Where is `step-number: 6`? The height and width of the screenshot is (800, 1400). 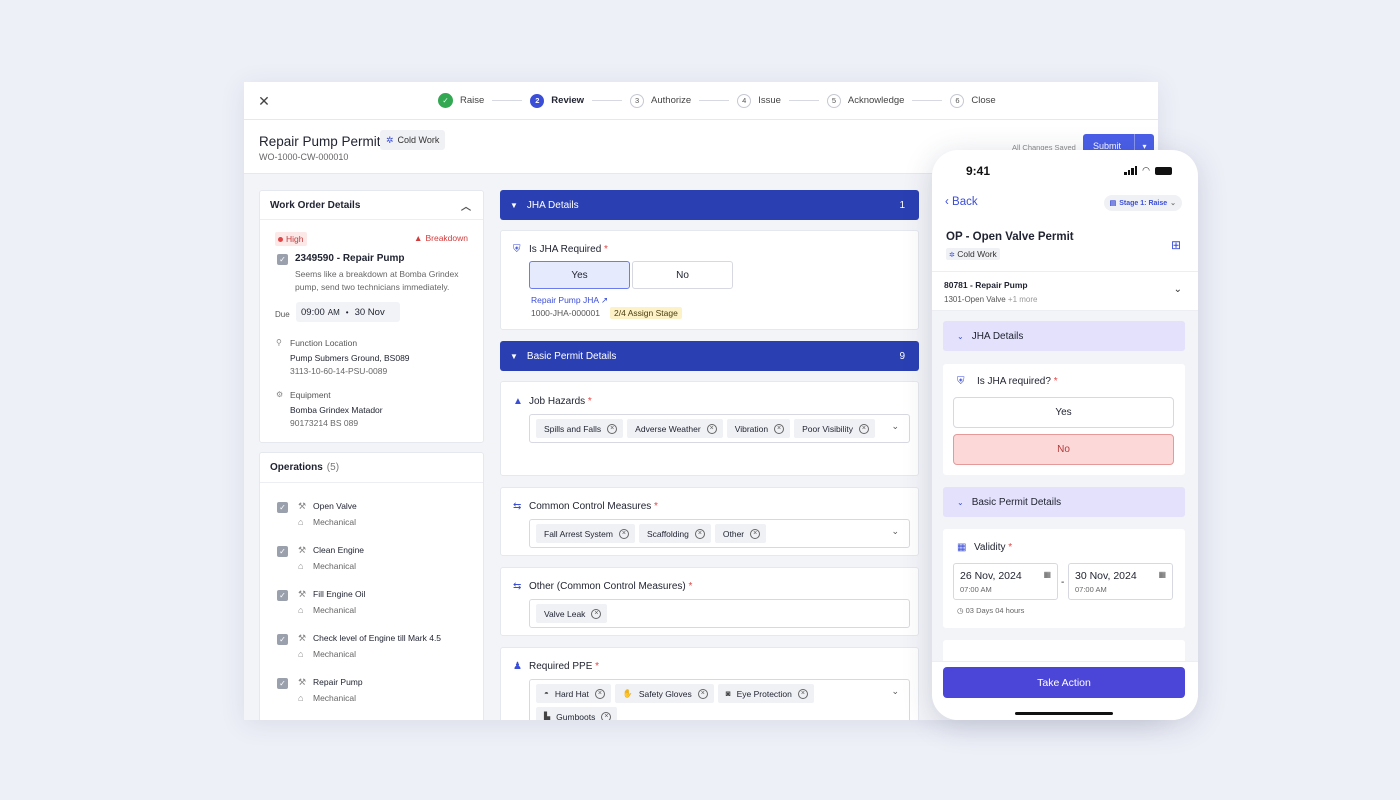
step-number: 6 is located at coordinates (957, 100).